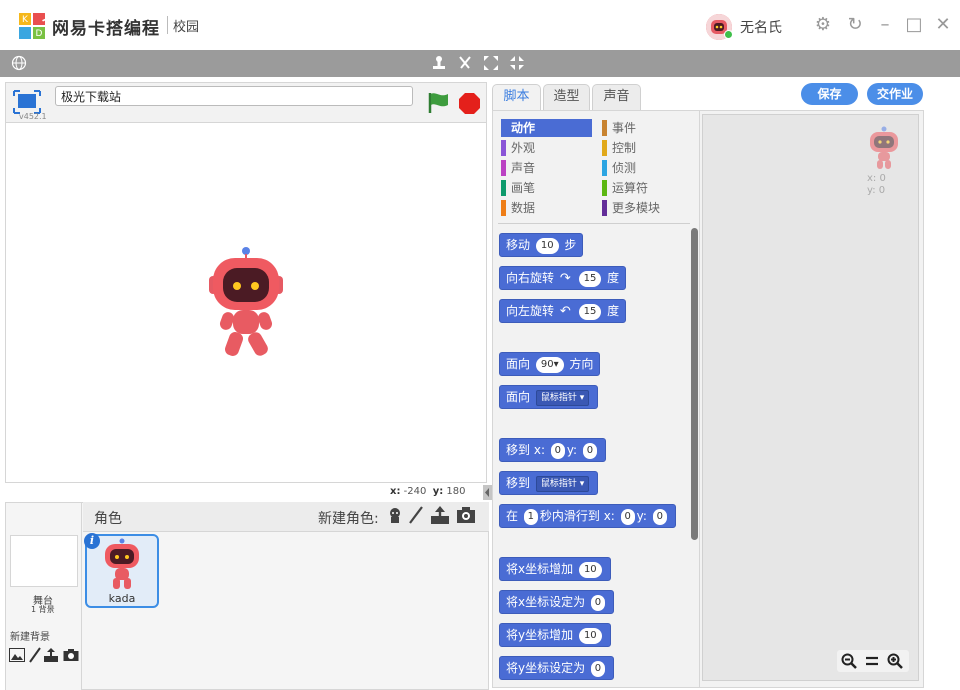 The image size is (960, 690). What do you see at coordinates (122, 598) in the screenshot?
I see `sprite-name-kada: kada` at bounding box center [122, 598].